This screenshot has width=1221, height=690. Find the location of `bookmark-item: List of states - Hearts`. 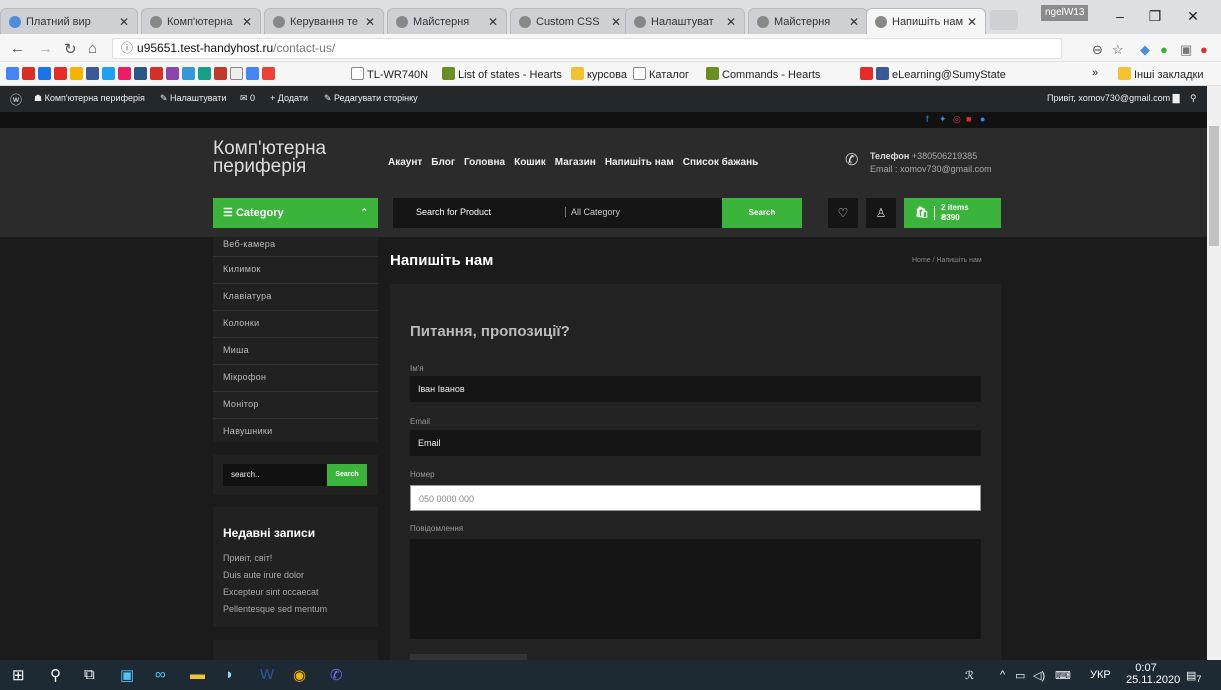

bookmark-item: List of states - Hearts is located at coordinates (502, 74).